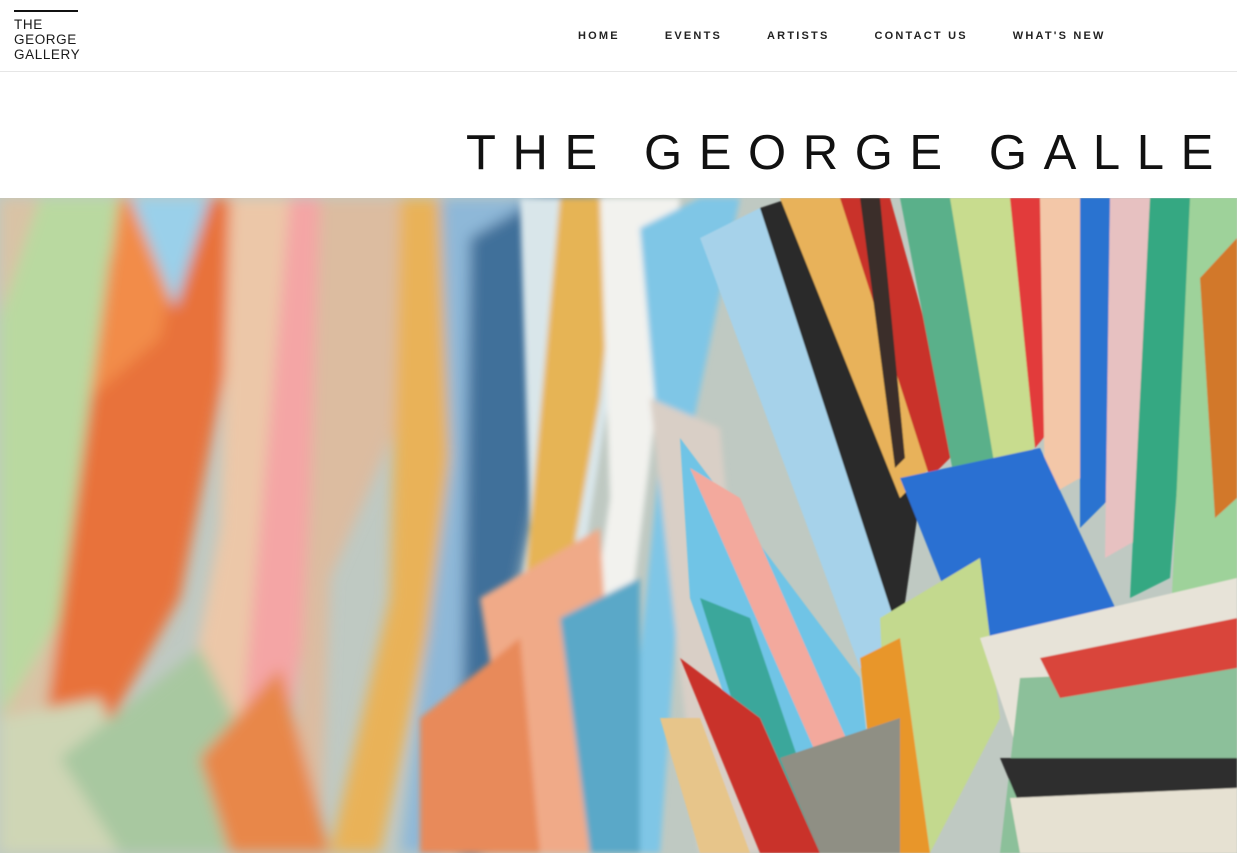 This screenshot has height=853, width=1237. What do you see at coordinates (28, 24) in the screenshot?
I see `logo-line: THE` at bounding box center [28, 24].